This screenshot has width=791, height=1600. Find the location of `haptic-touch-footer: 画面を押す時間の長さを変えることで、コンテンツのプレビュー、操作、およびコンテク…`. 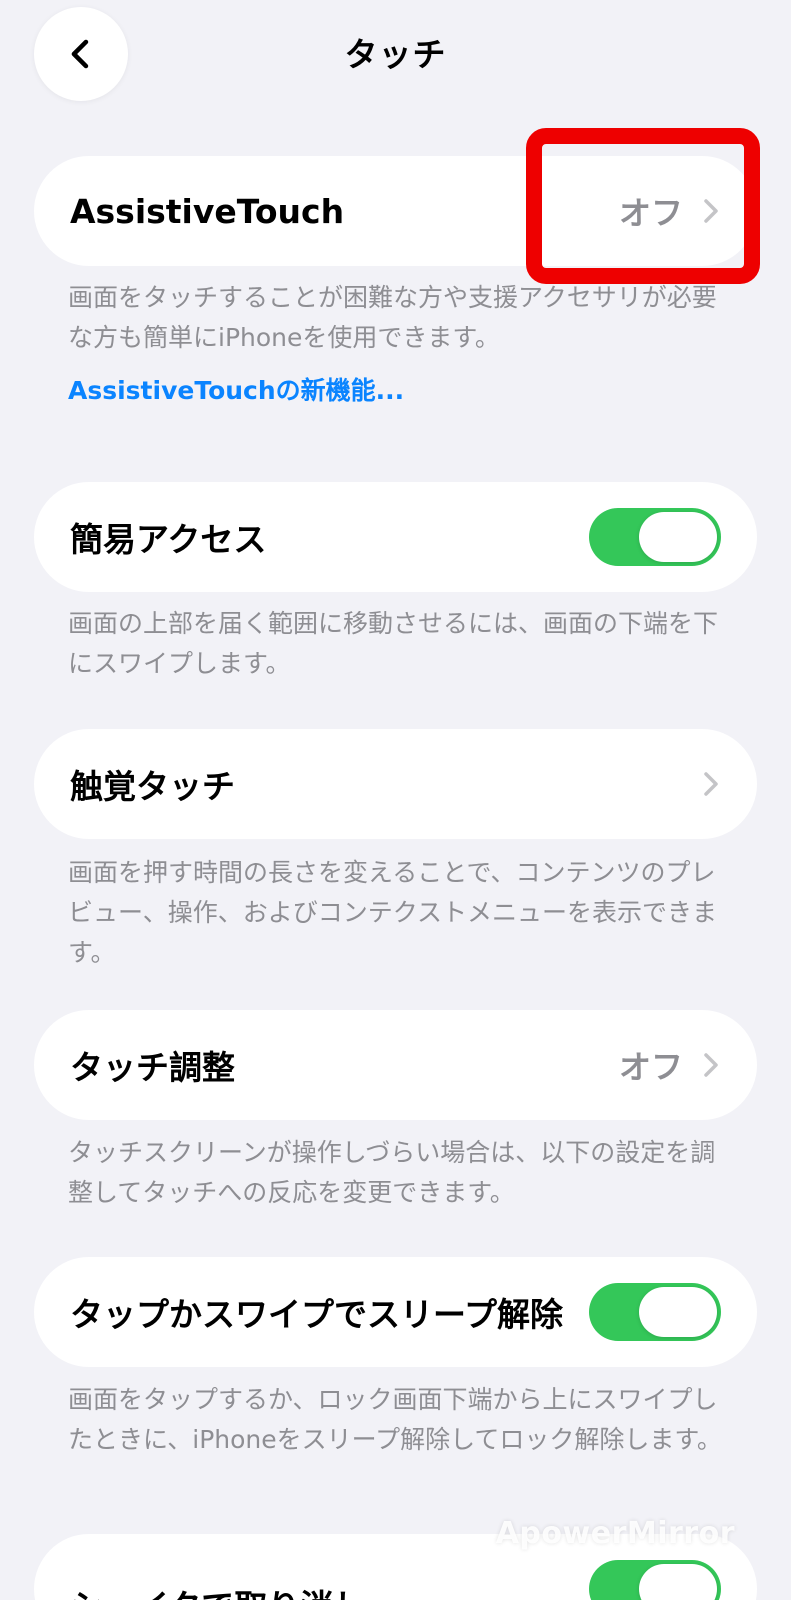

haptic-touch-footer: 画面を押す時間の長さを変えることで、コンテンツのプレビュー、操作、およびコンテク… is located at coordinates (393, 912).